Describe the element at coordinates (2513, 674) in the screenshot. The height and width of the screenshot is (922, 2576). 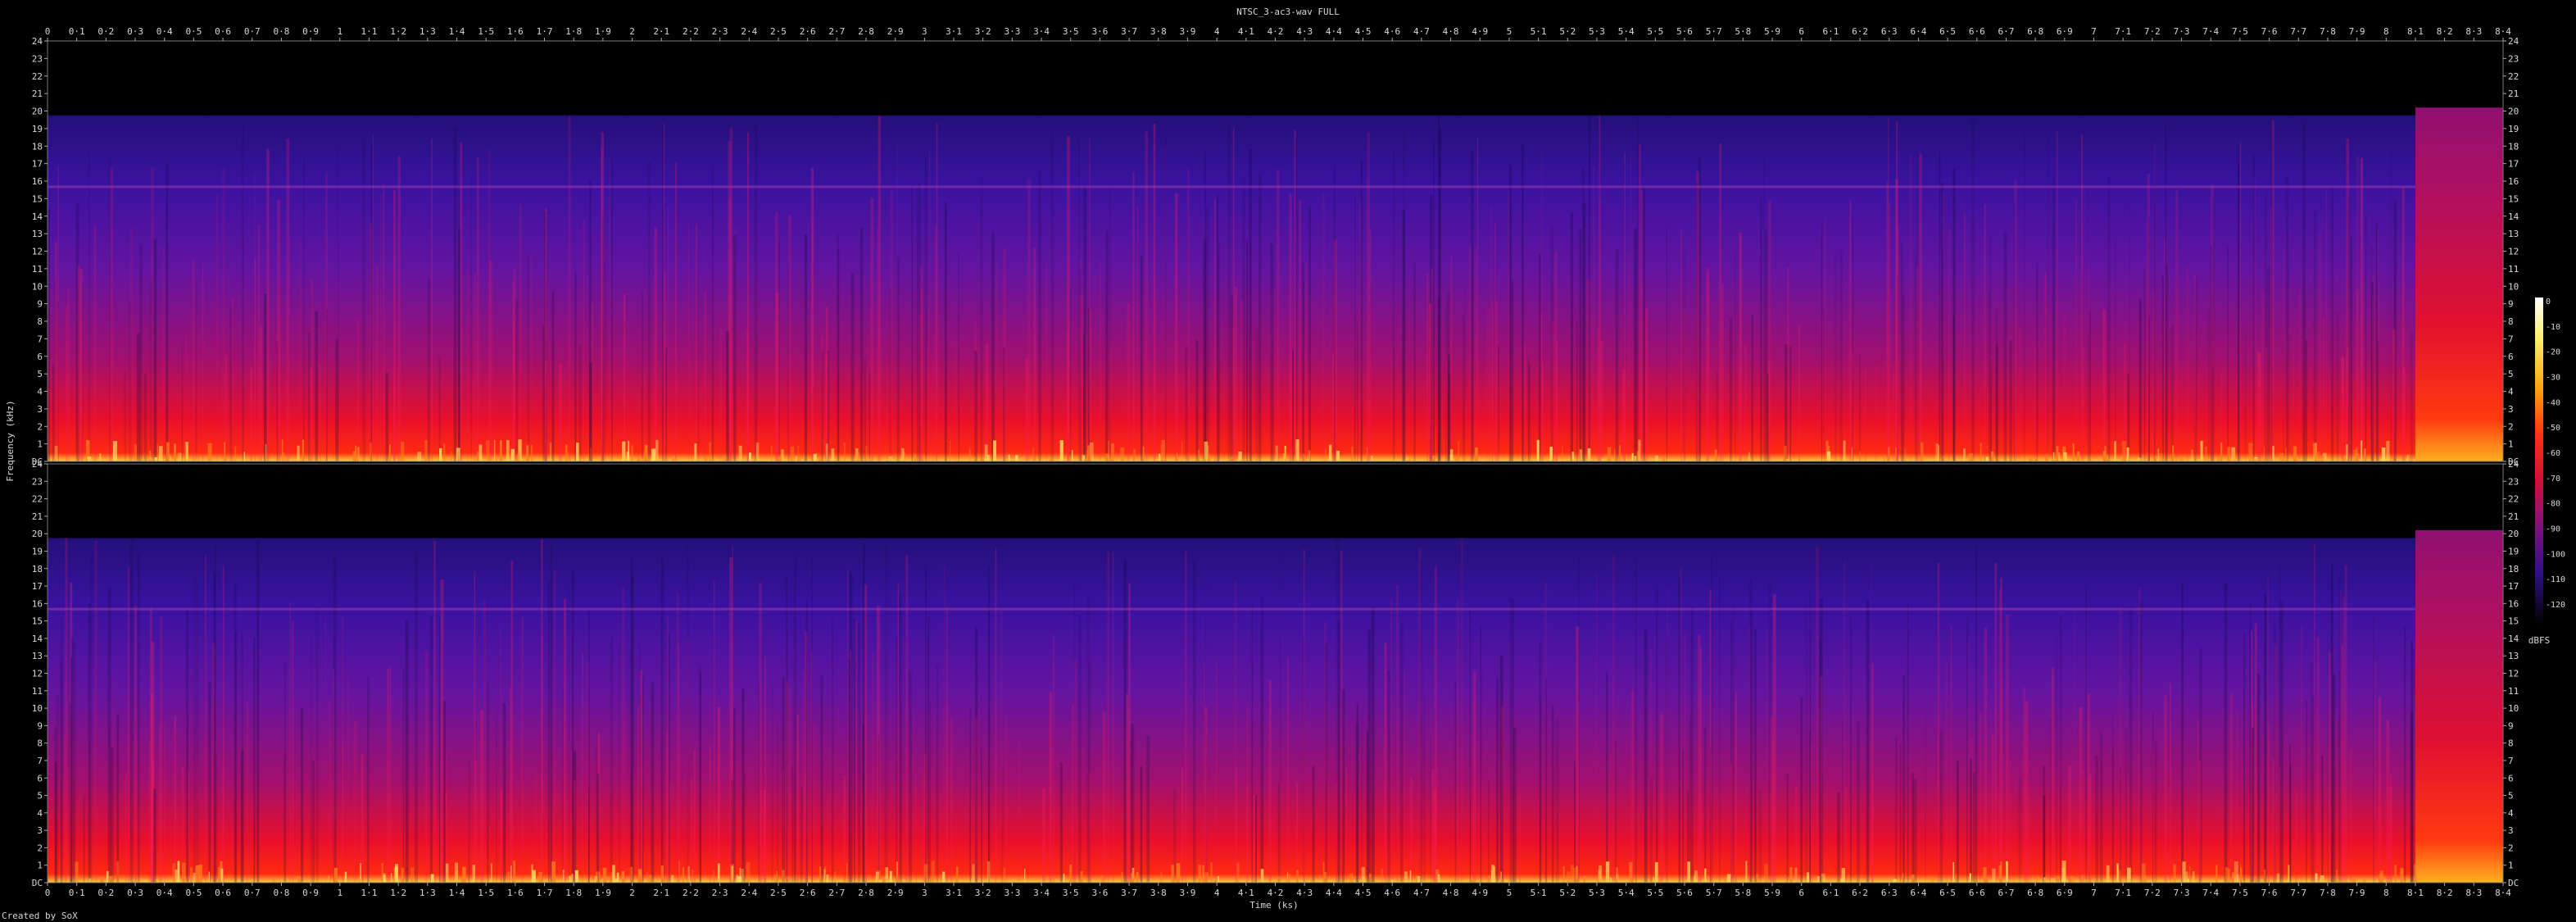
I see `y-tick-label: 12` at that location.